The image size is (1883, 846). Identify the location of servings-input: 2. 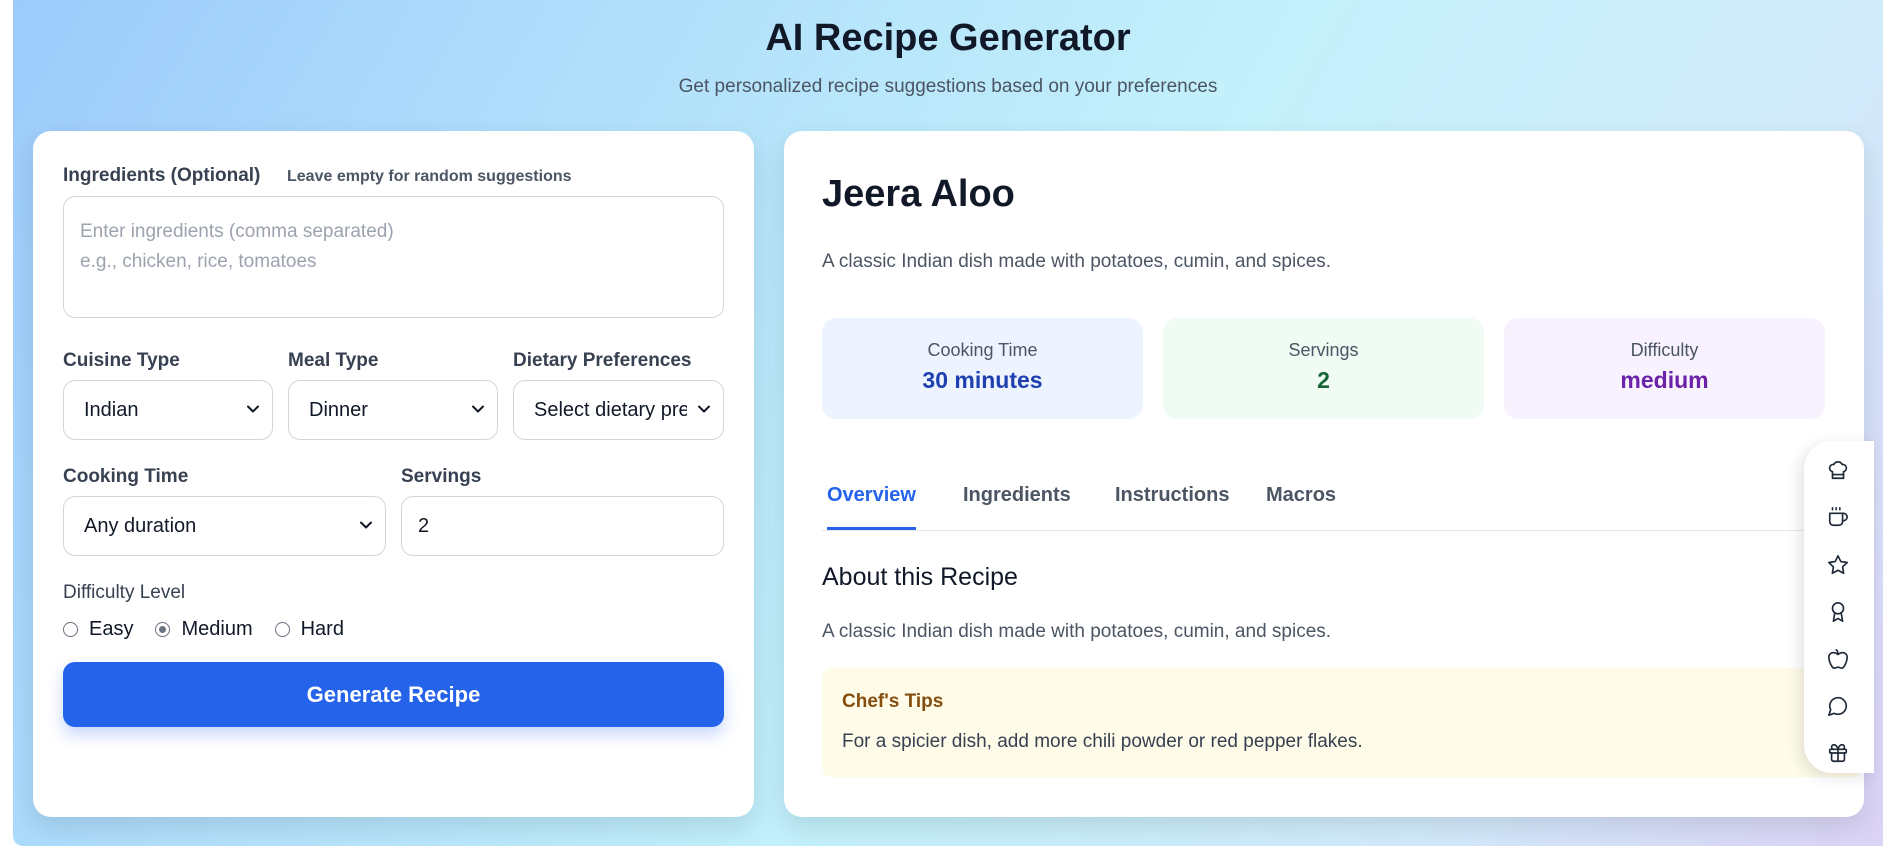
(562, 526).